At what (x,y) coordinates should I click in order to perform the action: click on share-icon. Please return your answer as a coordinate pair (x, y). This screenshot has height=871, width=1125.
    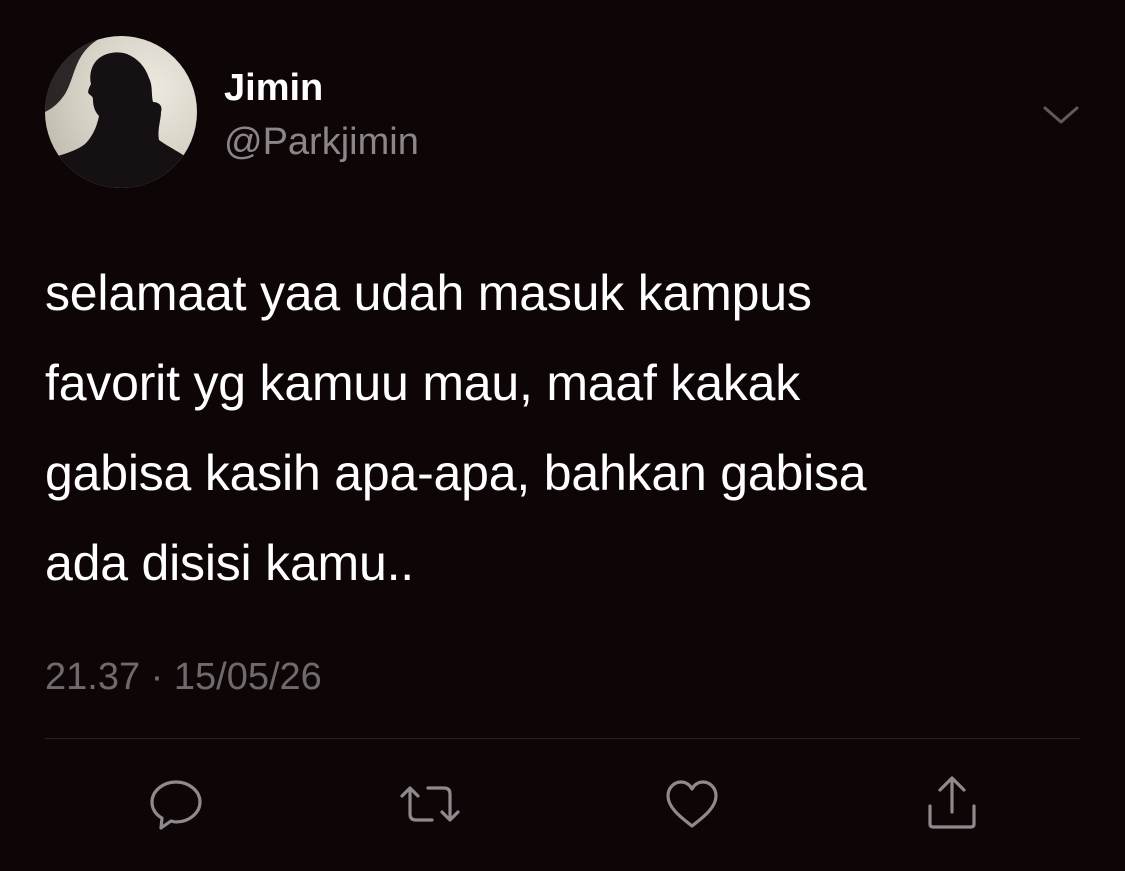
    Looking at the image, I should click on (952, 804).